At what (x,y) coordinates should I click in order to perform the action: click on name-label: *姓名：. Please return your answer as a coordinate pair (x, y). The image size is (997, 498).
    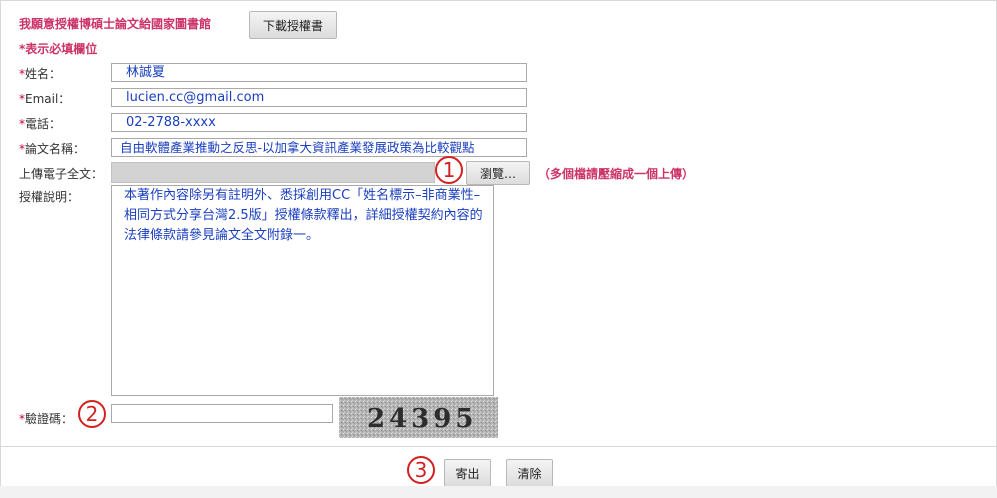
    Looking at the image, I should click on (40, 73).